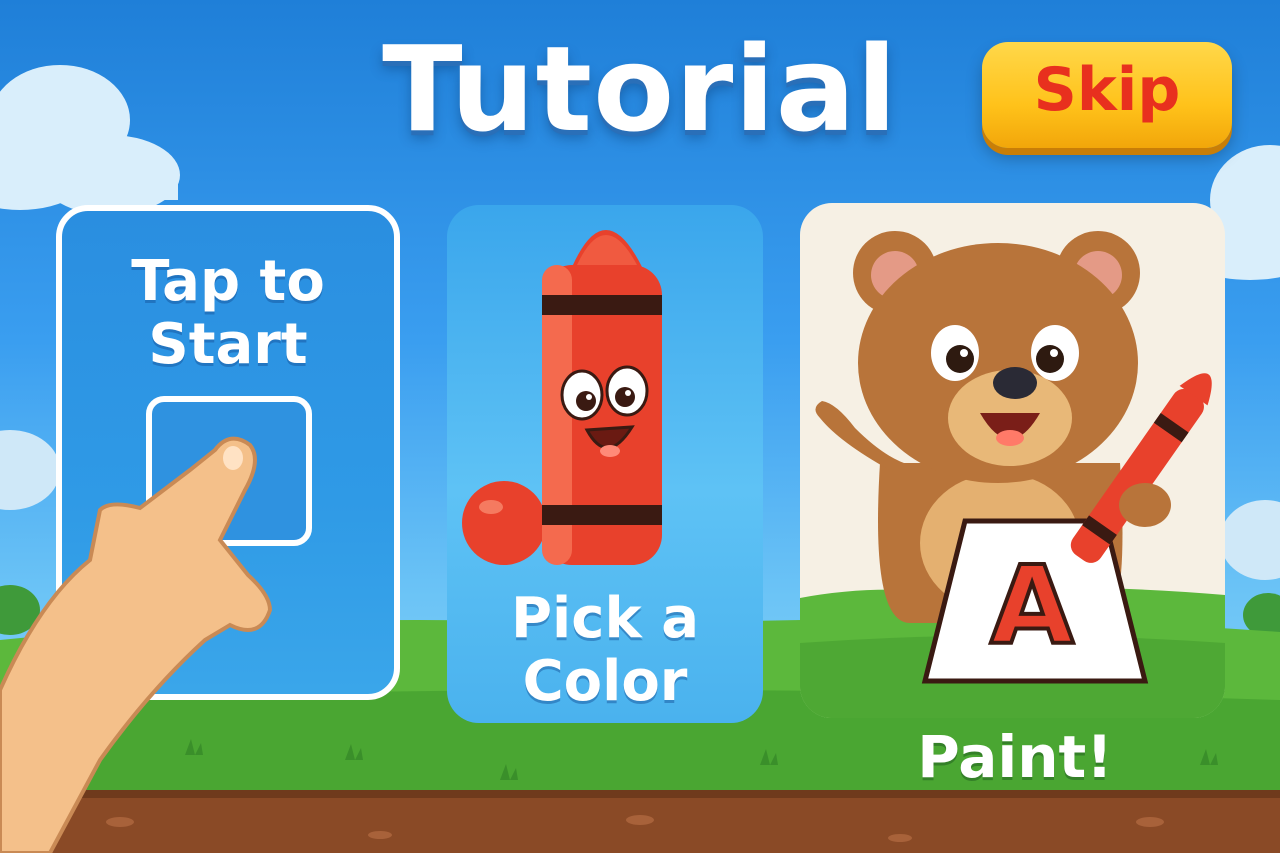 The height and width of the screenshot is (853, 1280). Describe the element at coordinates (605, 618) in the screenshot. I see `step-2-label-line1: Pick a` at that location.